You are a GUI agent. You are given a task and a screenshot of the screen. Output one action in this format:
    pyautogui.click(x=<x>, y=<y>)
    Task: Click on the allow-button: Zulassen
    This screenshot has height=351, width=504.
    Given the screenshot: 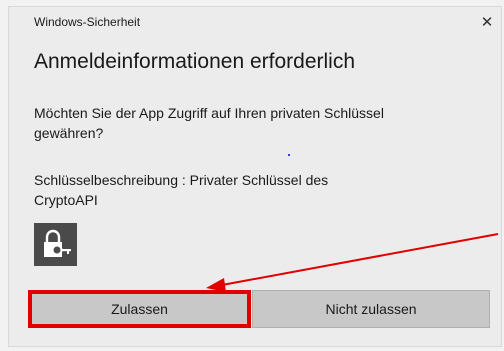 What is the action you would take?
    pyautogui.click(x=139, y=309)
    